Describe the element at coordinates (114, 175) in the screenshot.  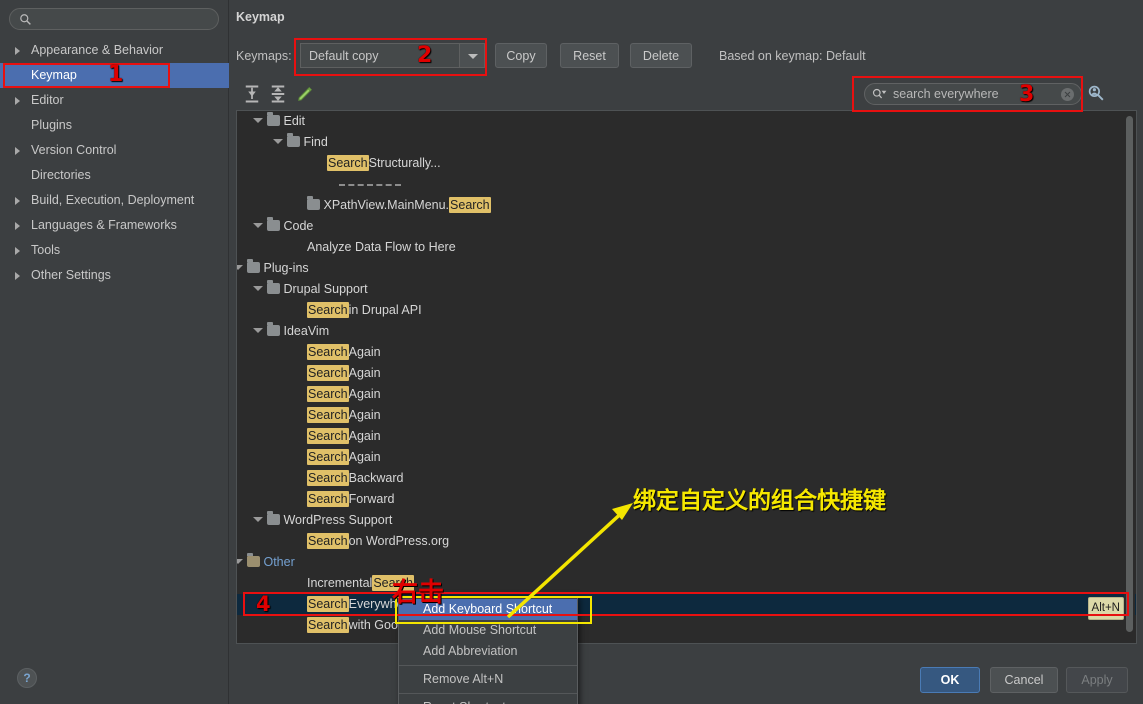
I see `sidebar-item-directories: Directories` at that location.